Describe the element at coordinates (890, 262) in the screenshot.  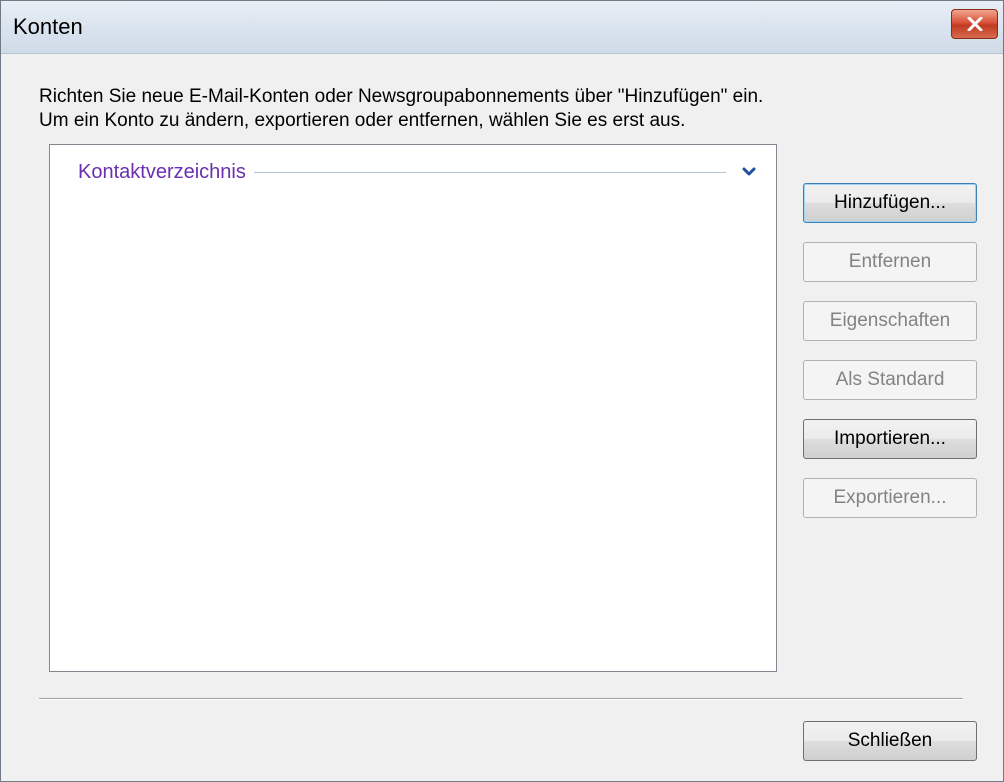
I see `remove-button: Entfernen` at that location.